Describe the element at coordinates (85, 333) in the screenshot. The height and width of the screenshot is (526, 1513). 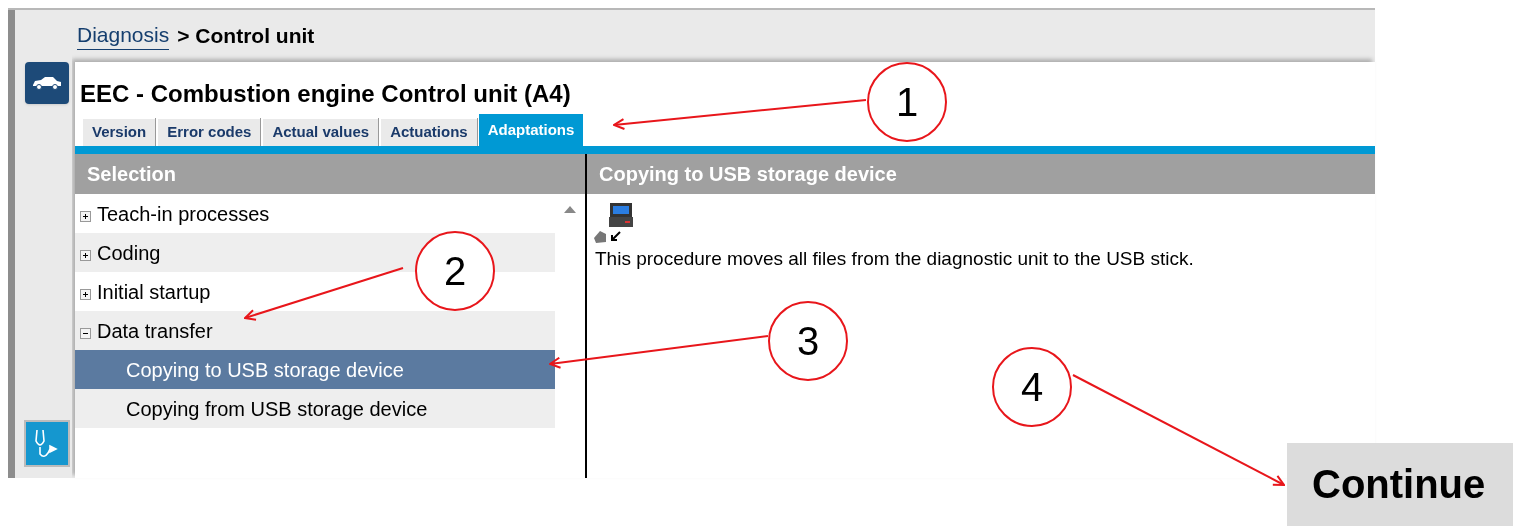
I see `collapse-icon` at that location.